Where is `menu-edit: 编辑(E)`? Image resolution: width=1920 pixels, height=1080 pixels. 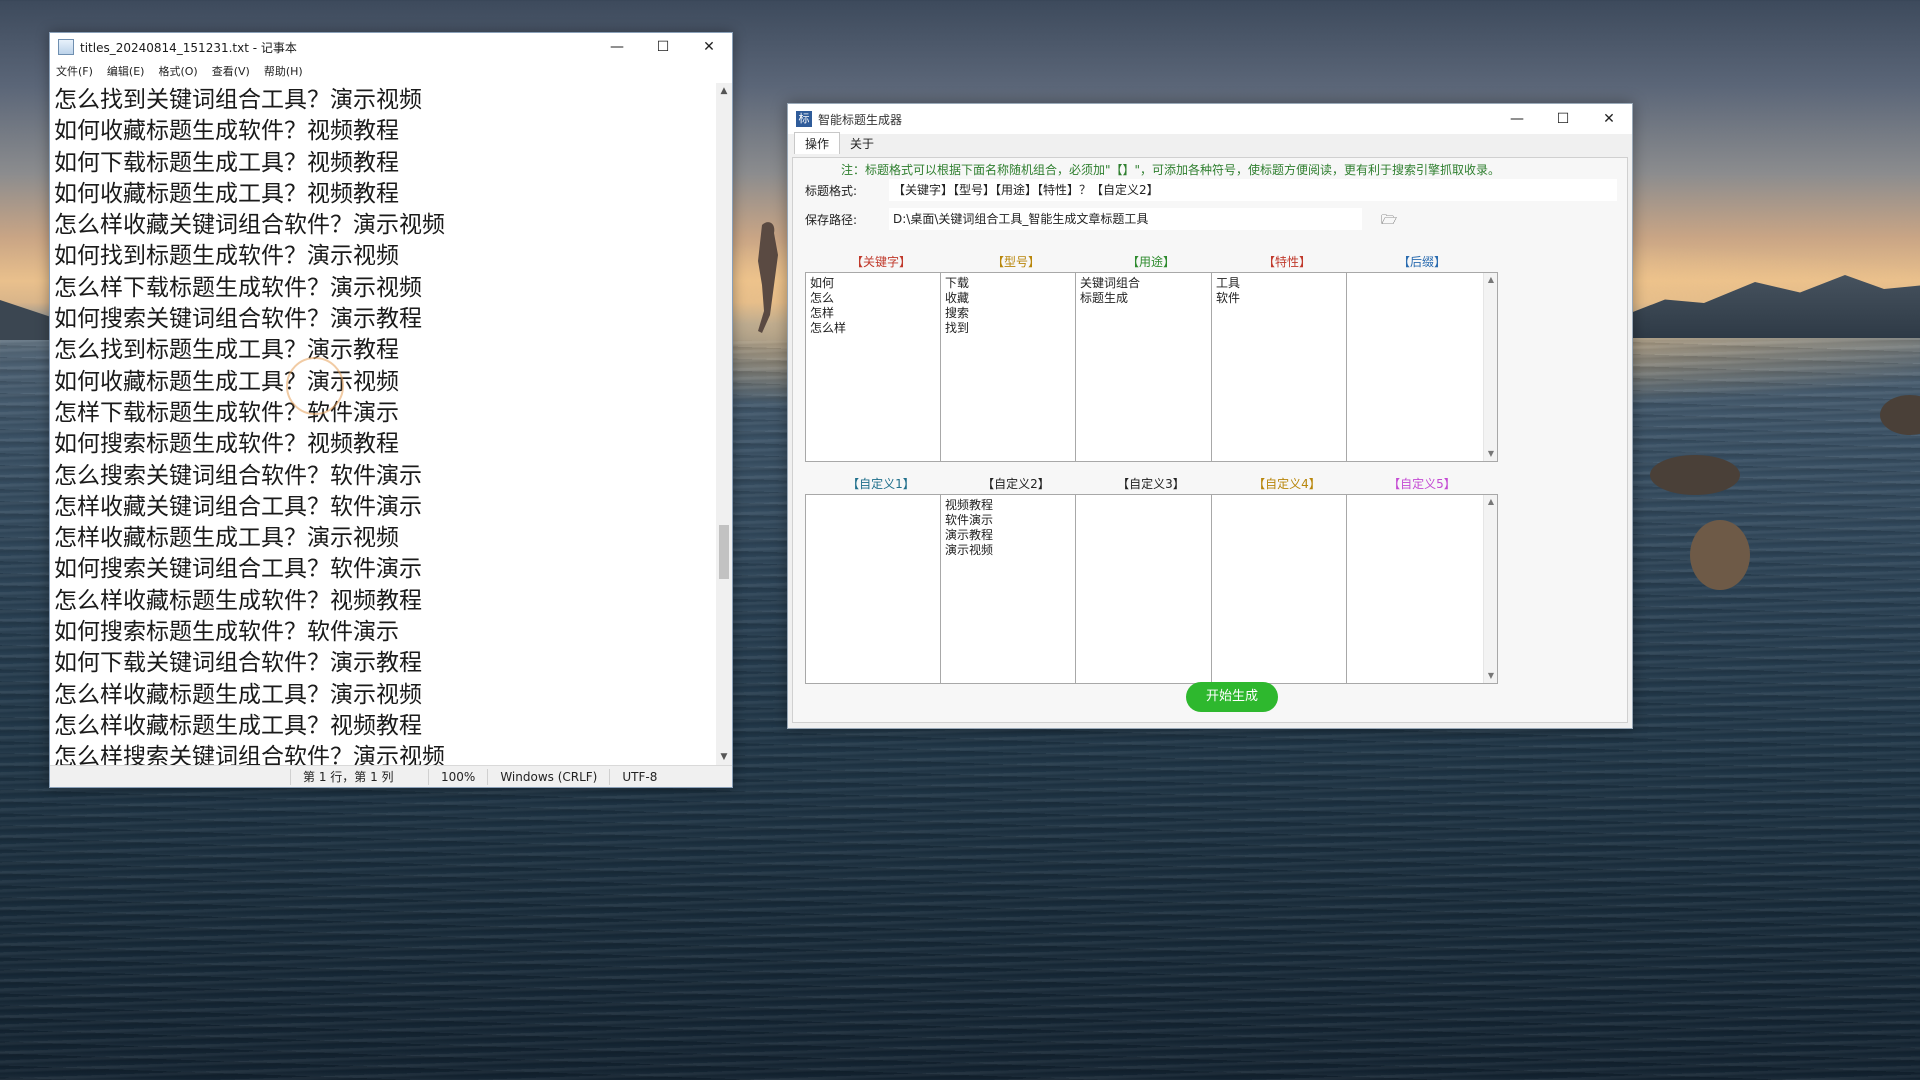
menu-edit: 编辑(E) is located at coordinates (126, 71).